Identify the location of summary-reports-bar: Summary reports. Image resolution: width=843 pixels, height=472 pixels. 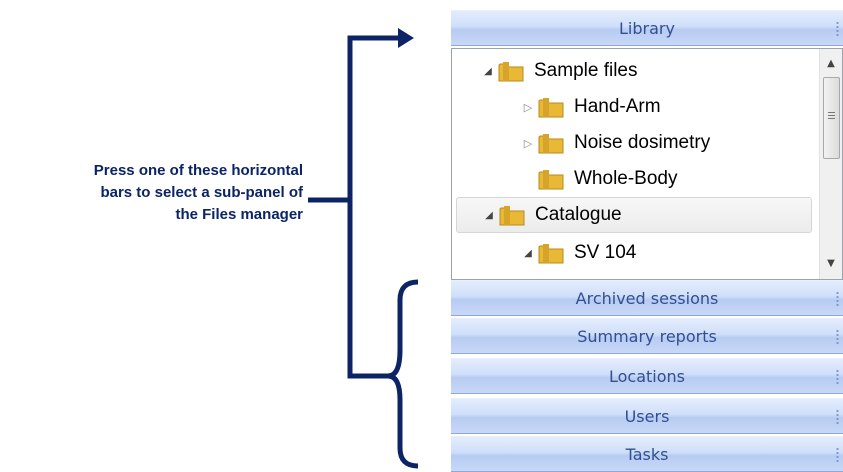
(647, 336).